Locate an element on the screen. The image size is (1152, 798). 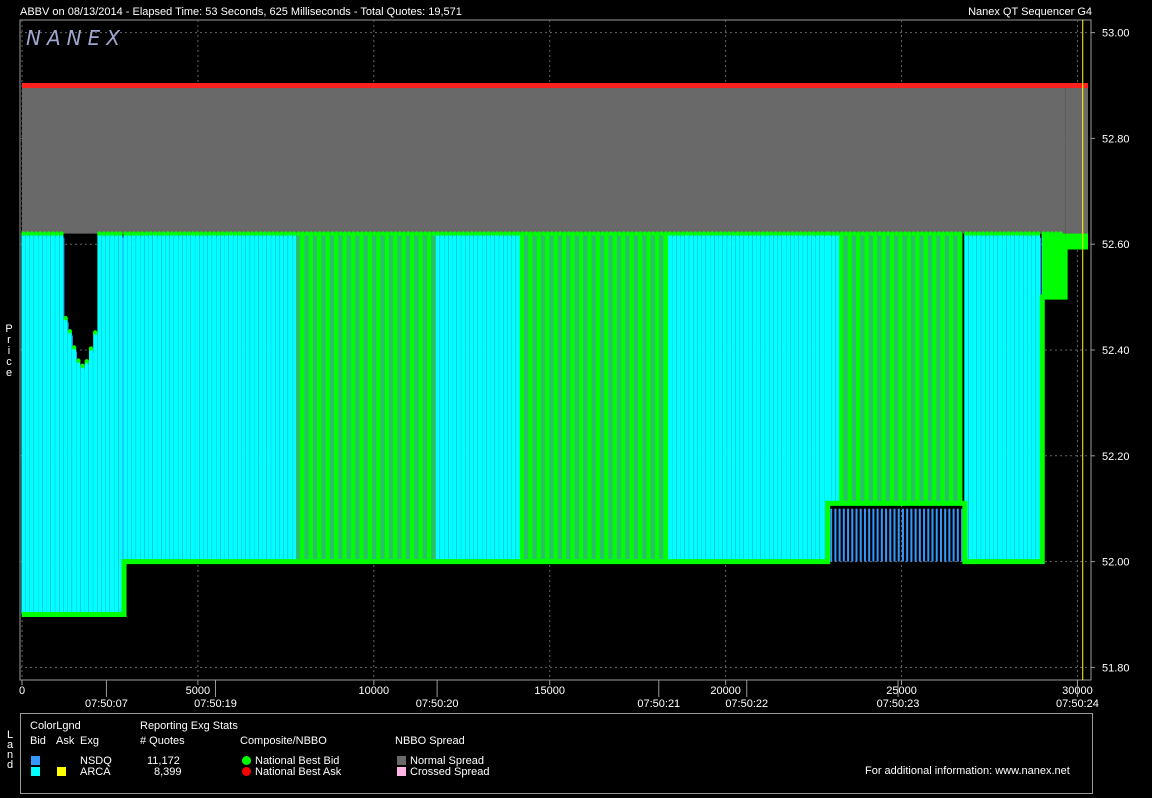
y-tick-label: 51.80 is located at coordinates (1116, 668).